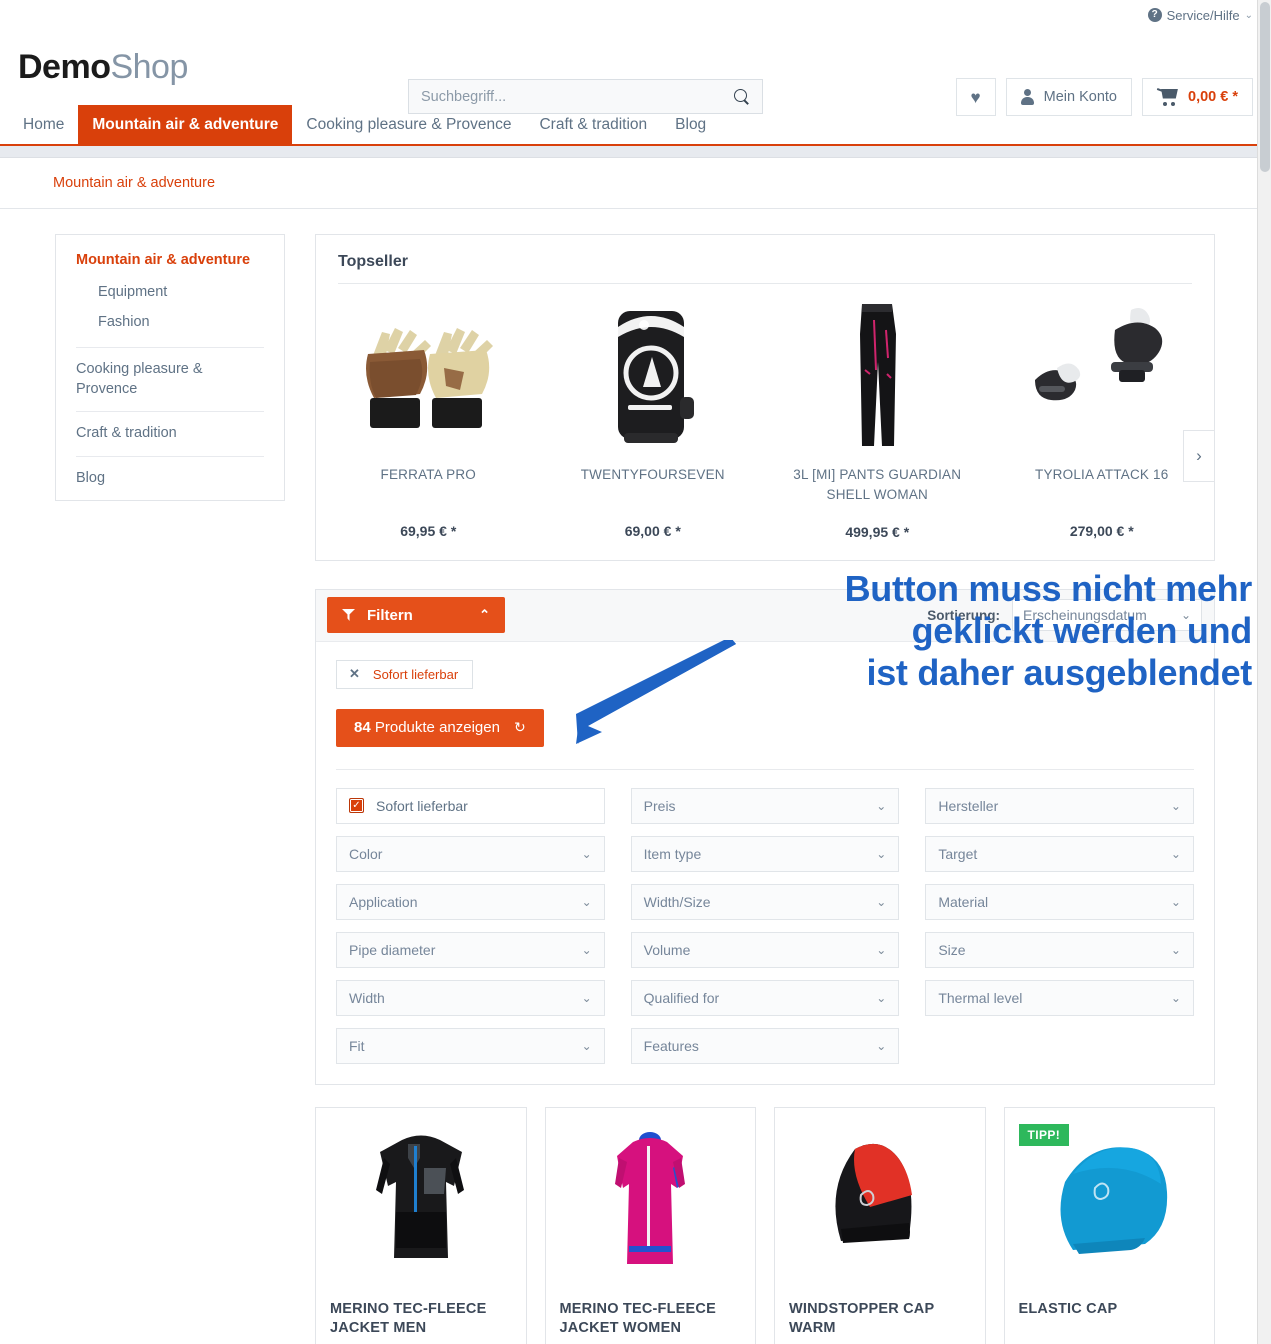 Image resolution: width=1271 pixels, height=1344 pixels. What do you see at coordinates (952, 949) in the screenshot?
I see `facet-label: Size` at bounding box center [952, 949].